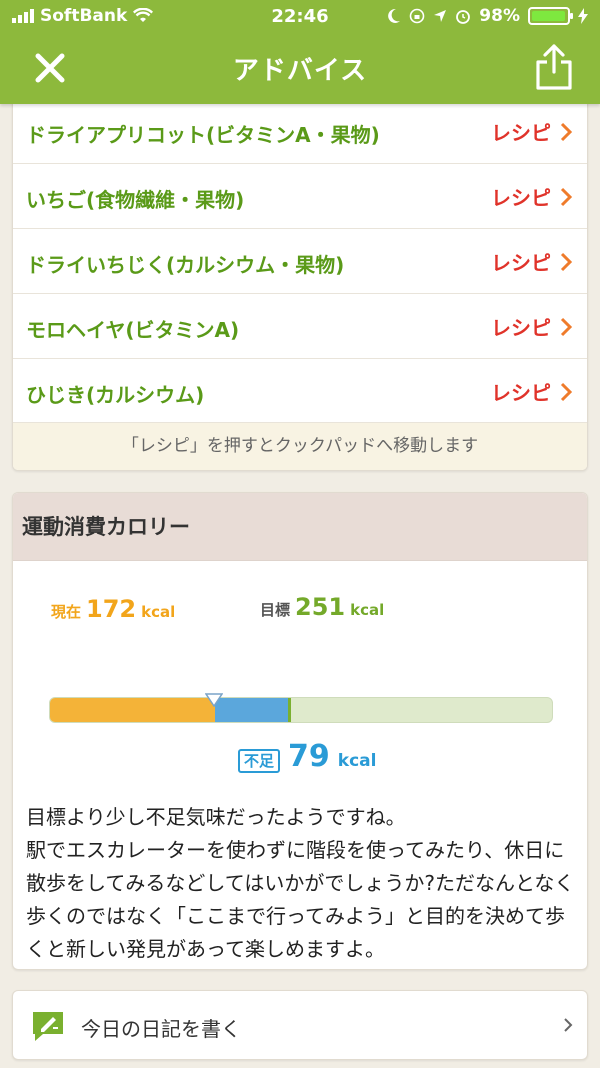 The image size is (600, 1068). I want to click on recipe-food-name: ひじき(カルシウム), so click(115, 395).